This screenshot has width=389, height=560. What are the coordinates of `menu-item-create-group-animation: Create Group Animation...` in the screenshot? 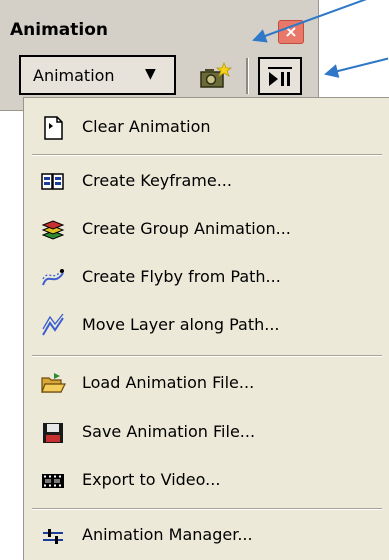 It's located at (206, 230).